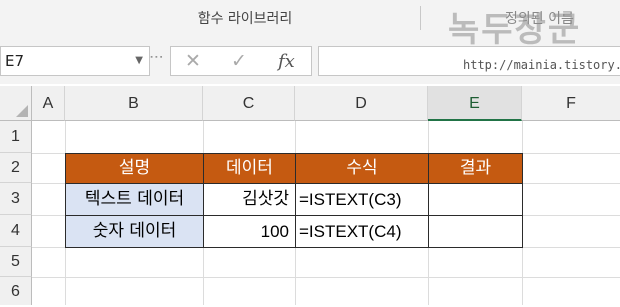 The width and height of the screenshot is (620, 307). Describe the element at coordinates (475, 199) in the screenshot. I see `cell-e3` at that location.